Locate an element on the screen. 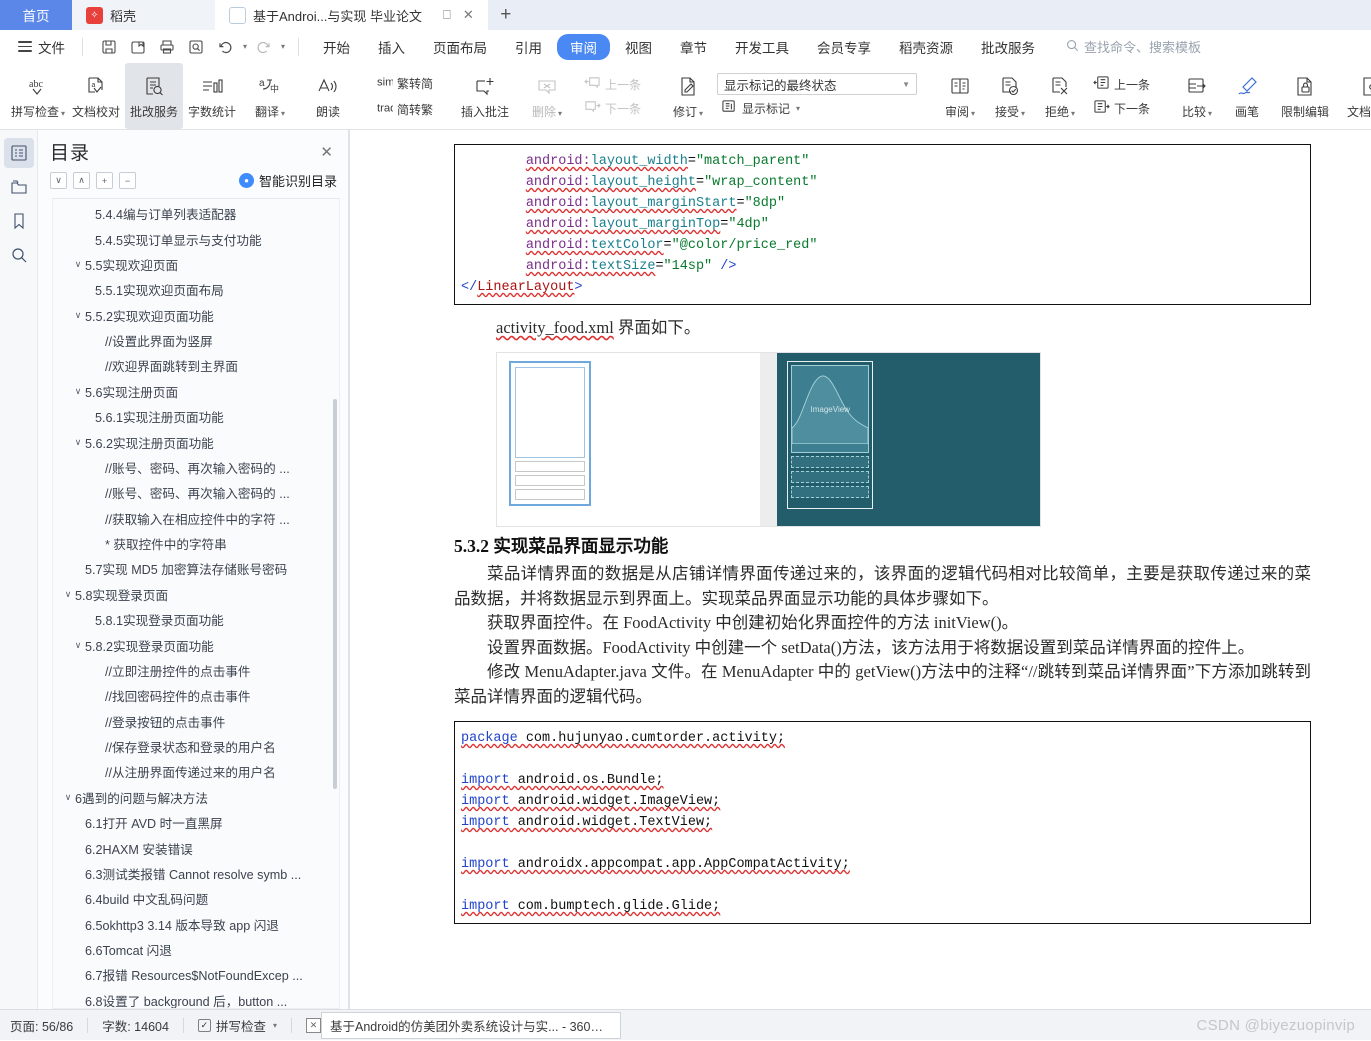 Image resolution: width=1371 pixels, height=1041 pixels. tab-review: 审阅 is located at coordinates (584, 46).